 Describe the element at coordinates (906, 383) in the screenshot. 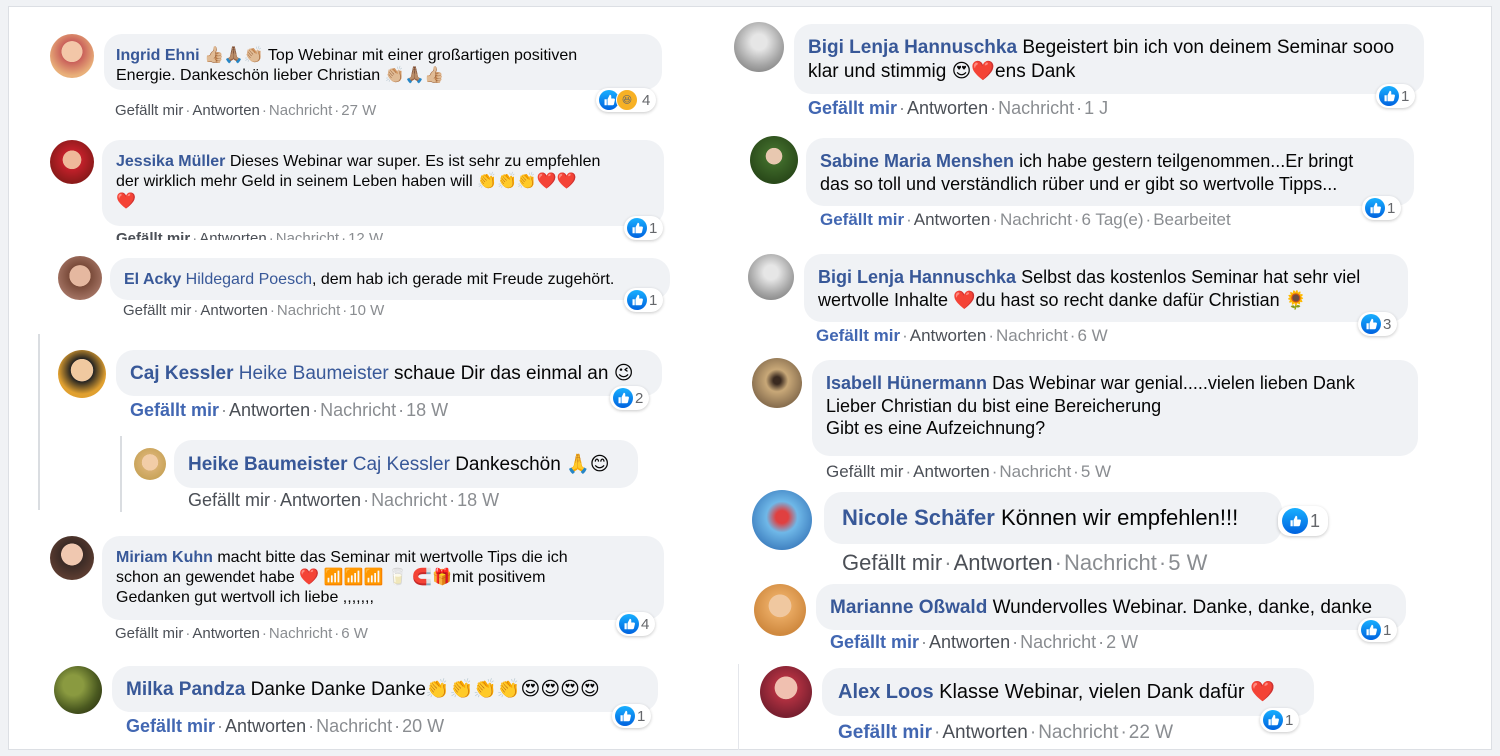

I see `comment-author: Isabell Hünermann` at that location.